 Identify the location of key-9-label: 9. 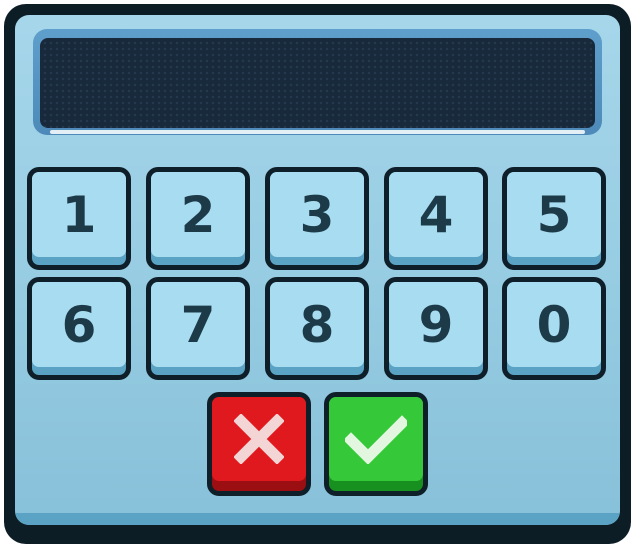
(436, 324).